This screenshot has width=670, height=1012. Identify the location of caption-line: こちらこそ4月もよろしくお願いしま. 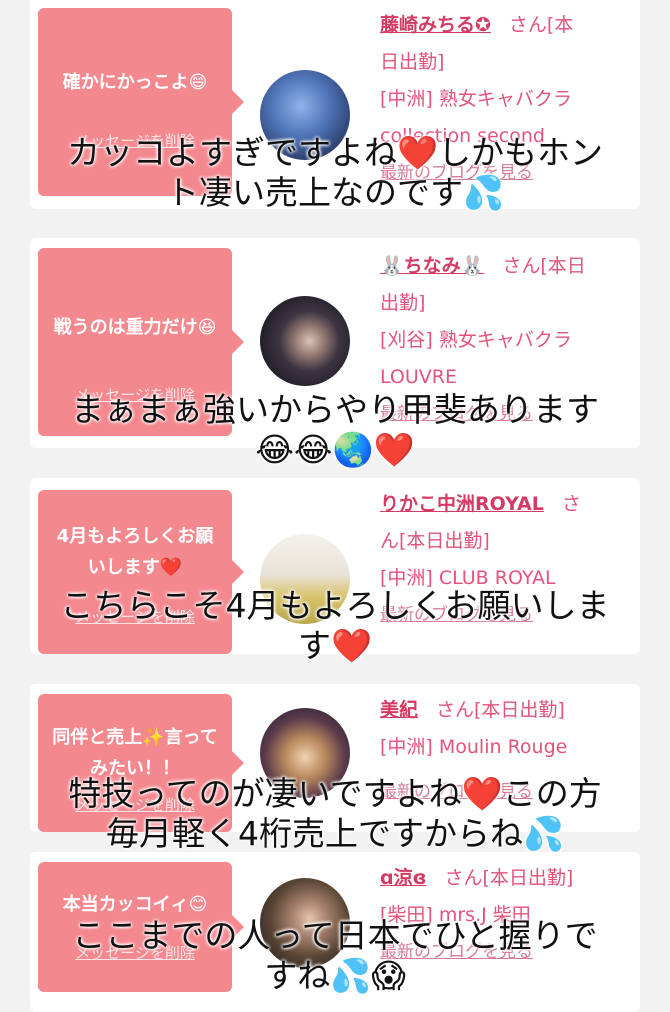
(335, 605).